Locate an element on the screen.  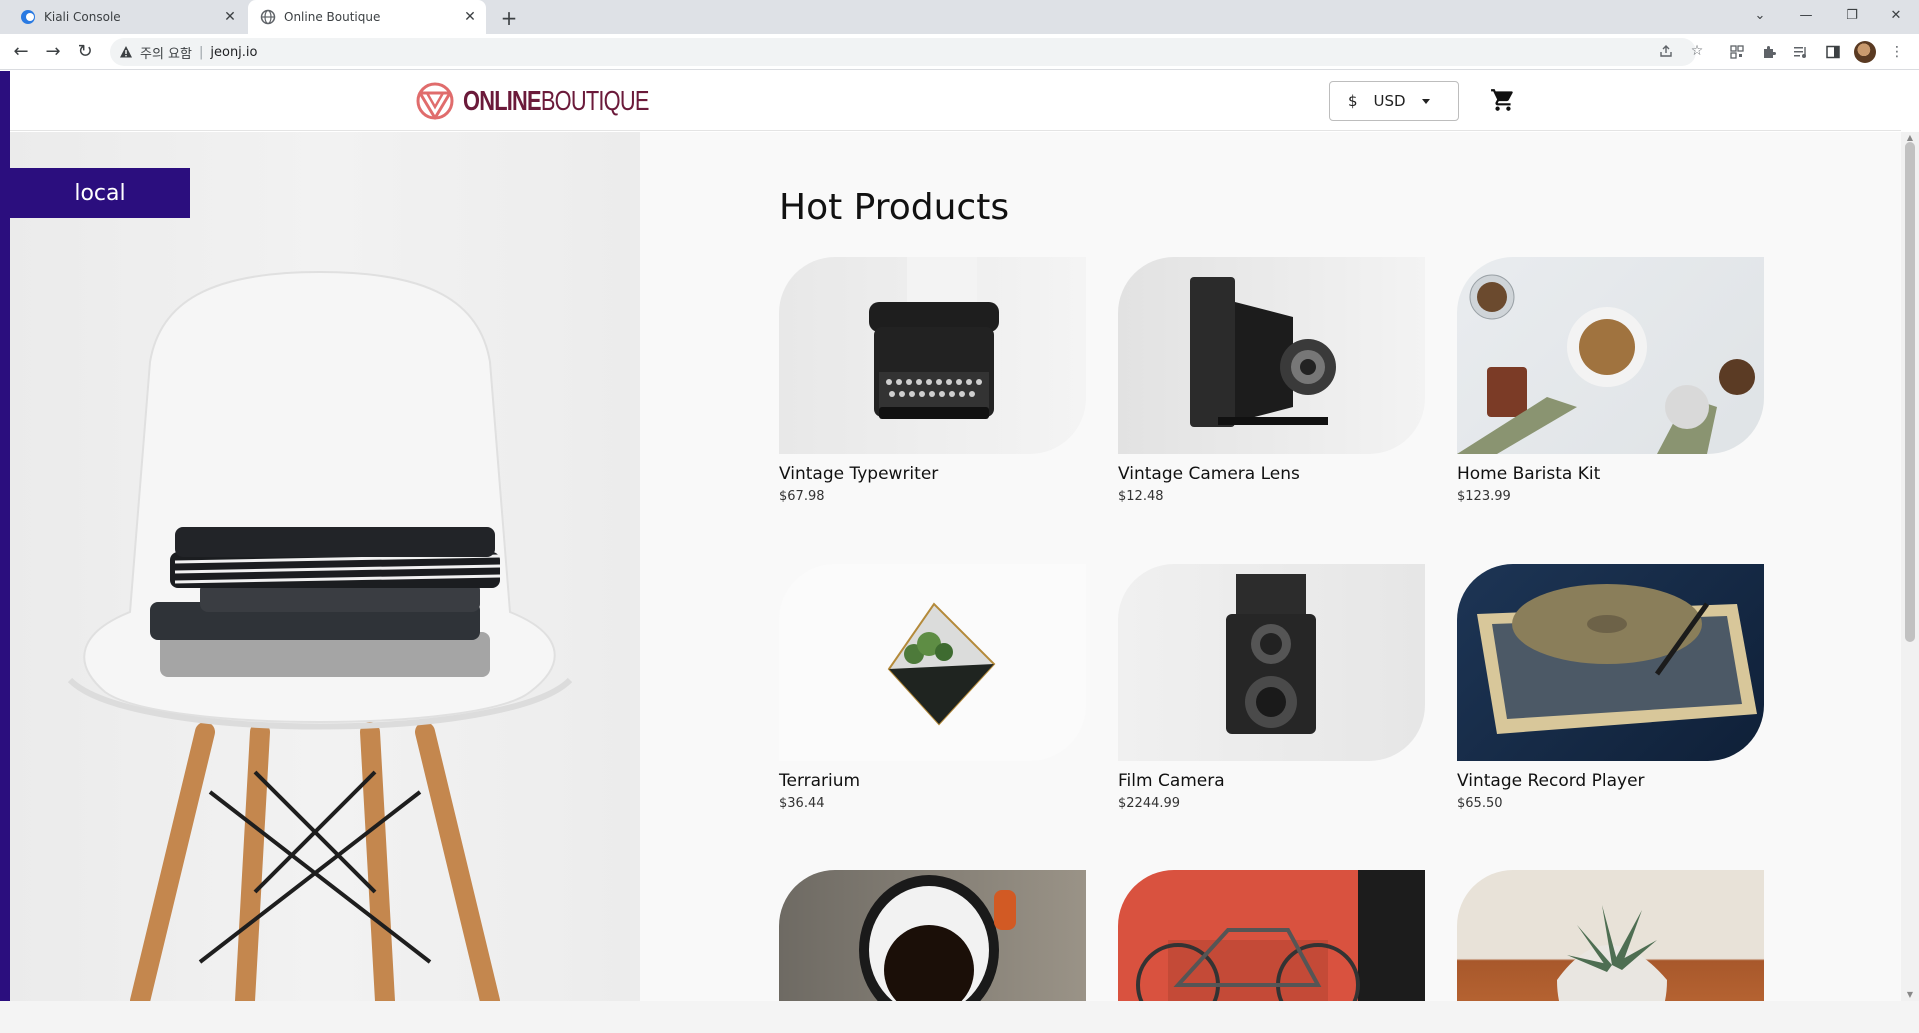
product-price: $12.48 is located at coordinates (1141, 496).